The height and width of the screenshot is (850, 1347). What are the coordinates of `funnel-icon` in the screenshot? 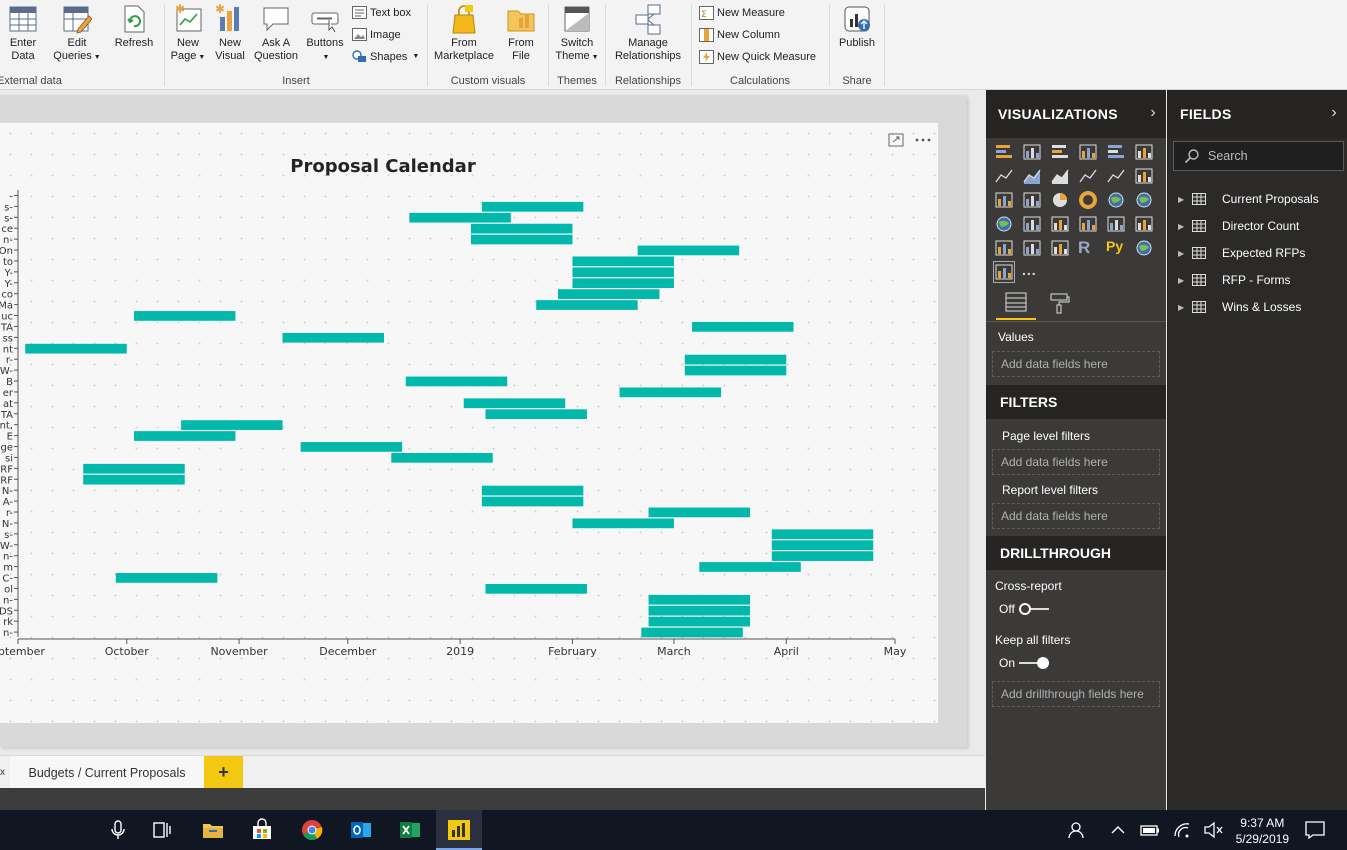 It's located at (1032, 224).